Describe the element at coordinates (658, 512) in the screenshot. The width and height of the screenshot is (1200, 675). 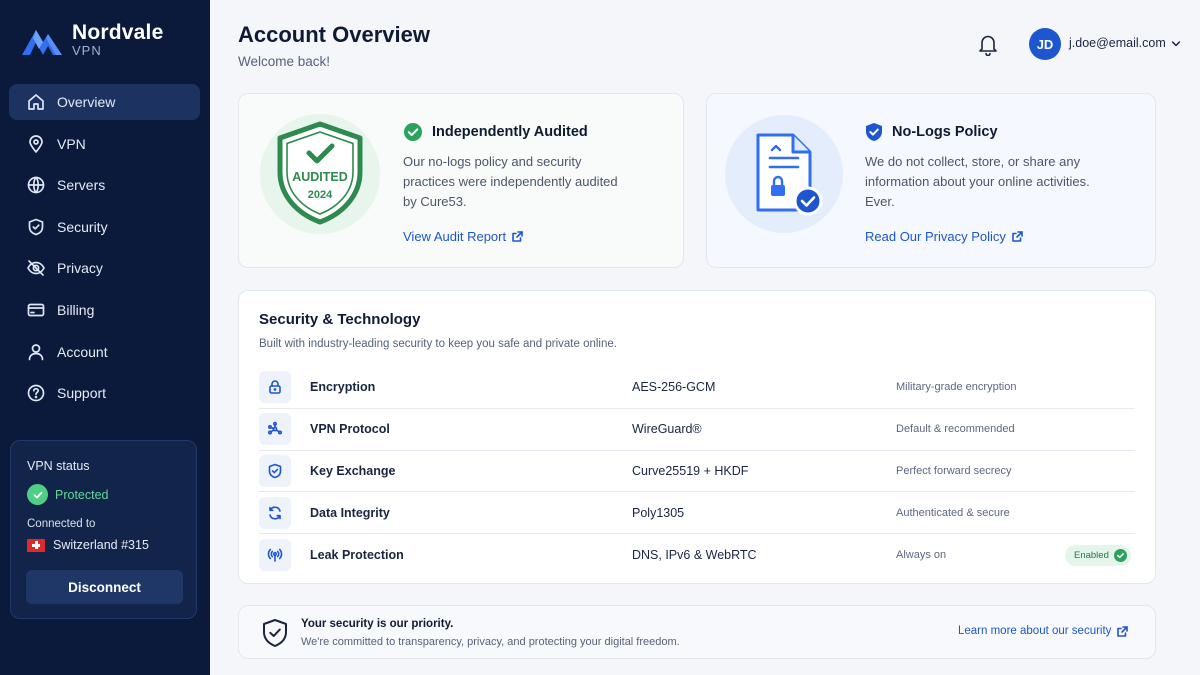
I see `security-row-value: Poly1305` at that location.